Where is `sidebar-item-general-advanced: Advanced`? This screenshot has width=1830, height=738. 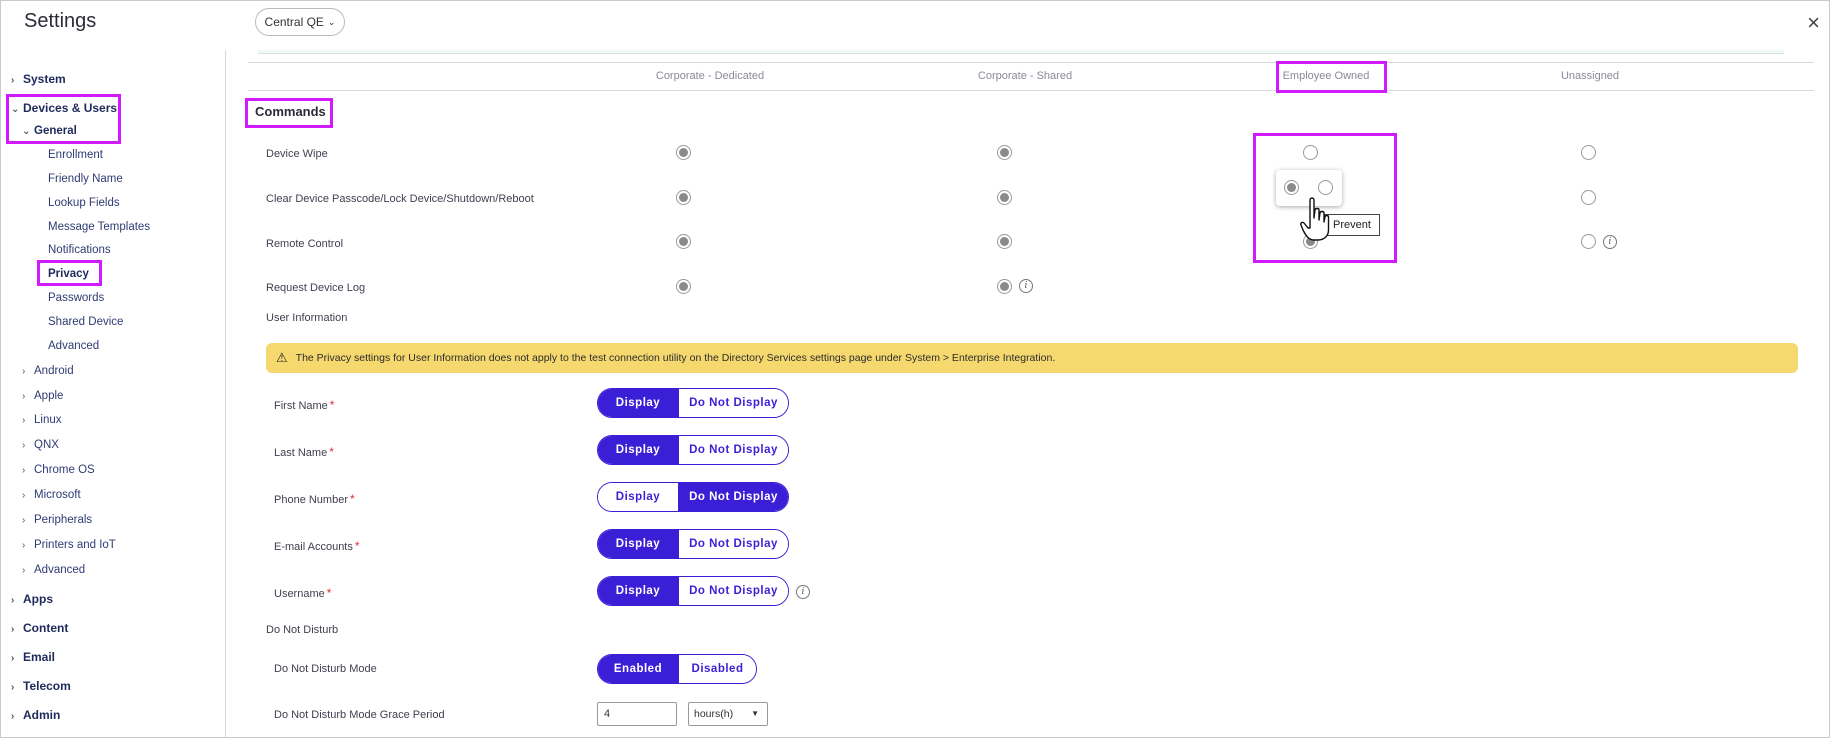
sidebar-item-general-advanced: Advanced is located at coordinates (73, 346).